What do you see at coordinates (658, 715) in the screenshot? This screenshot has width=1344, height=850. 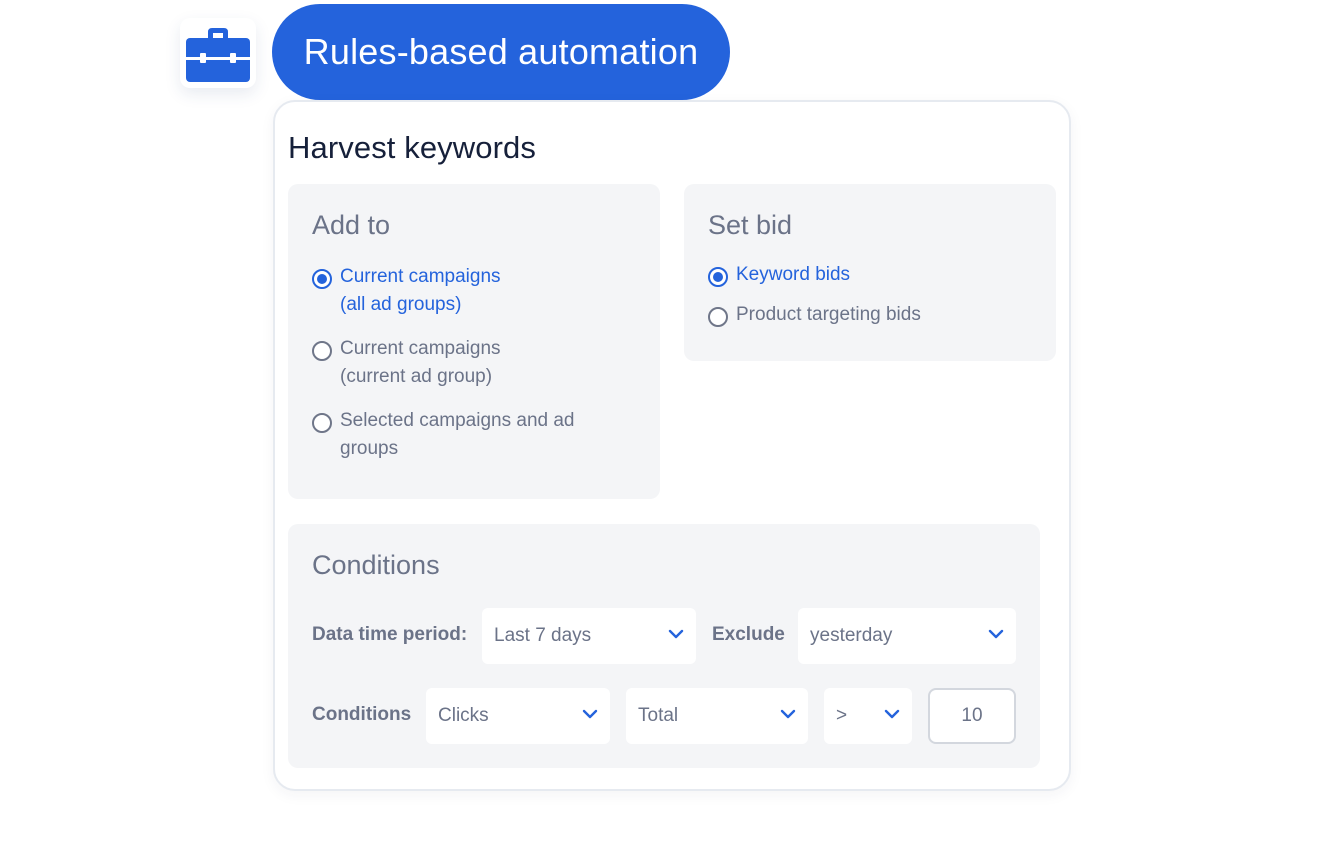 I see `select-value: Total` at bounding box center [658, 715].